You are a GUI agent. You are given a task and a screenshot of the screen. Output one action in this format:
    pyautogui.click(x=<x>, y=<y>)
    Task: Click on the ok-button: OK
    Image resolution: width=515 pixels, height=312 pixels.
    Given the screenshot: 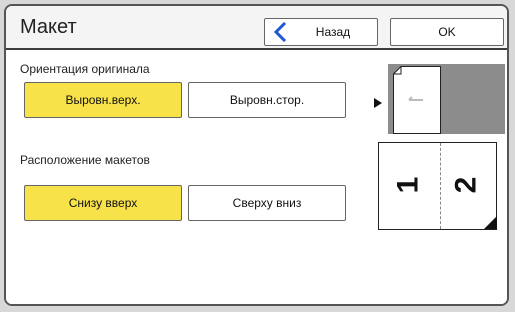 What is the action you would take?
    pyautogui.click(x=447, y=32)
    